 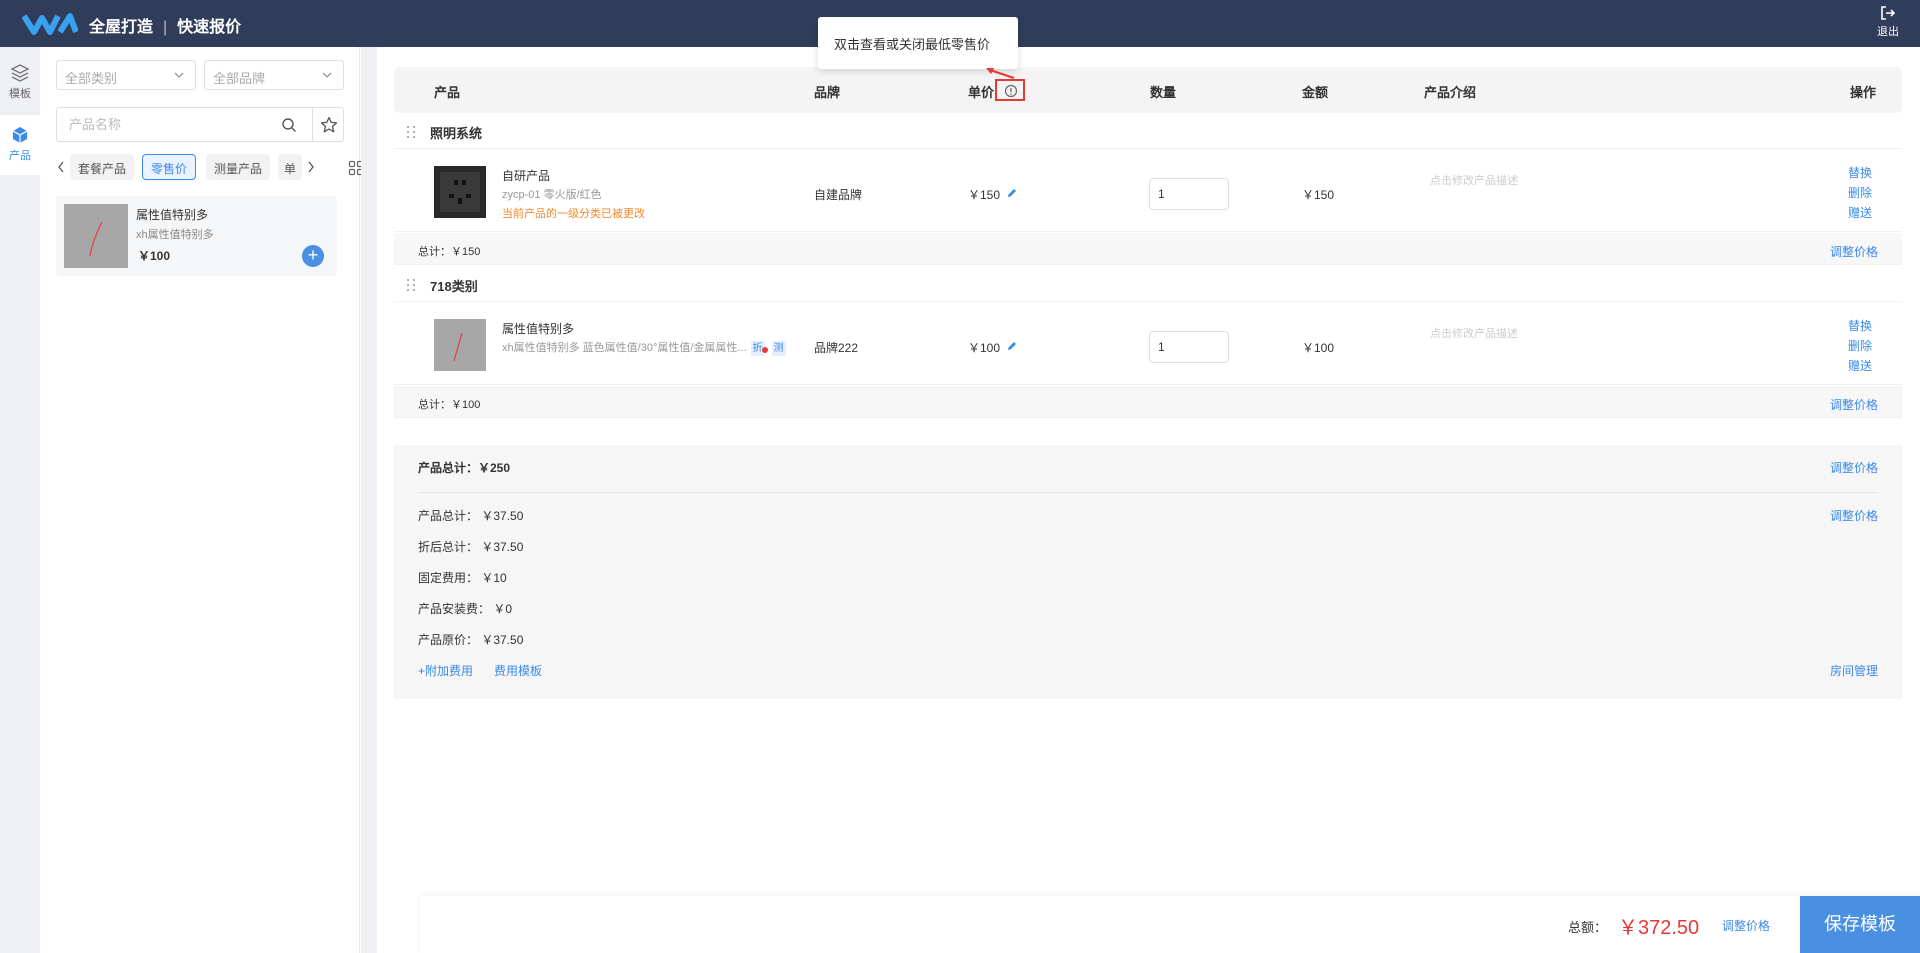 What do you see at coordinates (238, 167) in the screenshot?
I see `tab-measure-products: 测量产品` at bounding box center [238, 167].